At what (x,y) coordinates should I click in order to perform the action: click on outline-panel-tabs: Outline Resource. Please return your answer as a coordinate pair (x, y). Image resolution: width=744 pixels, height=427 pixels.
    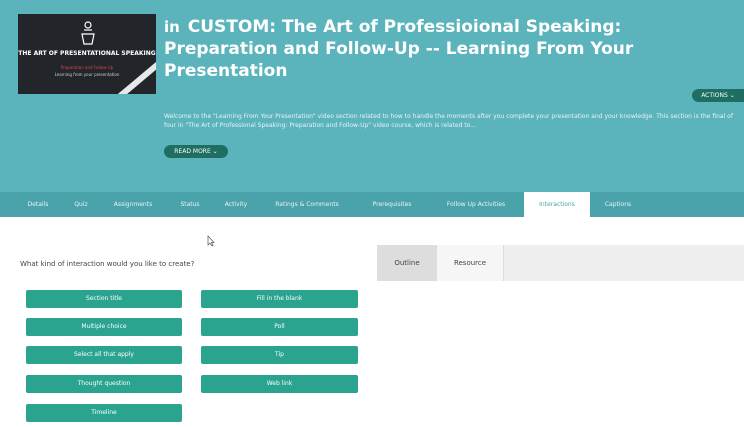
    Looking at the image, I should click on (560, 263).